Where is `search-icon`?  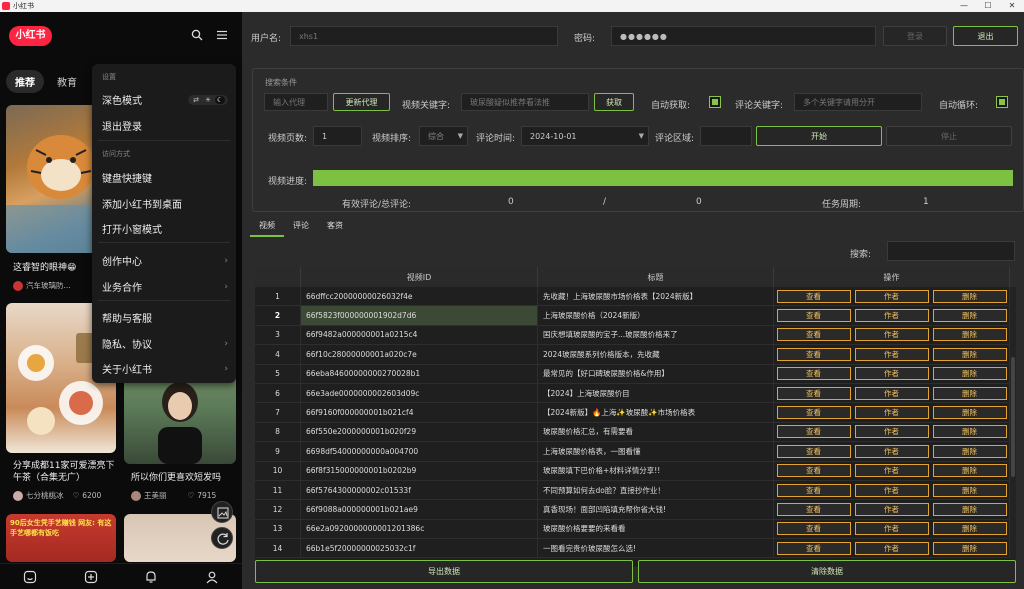 search-icon is located at coordinates (197, 35).